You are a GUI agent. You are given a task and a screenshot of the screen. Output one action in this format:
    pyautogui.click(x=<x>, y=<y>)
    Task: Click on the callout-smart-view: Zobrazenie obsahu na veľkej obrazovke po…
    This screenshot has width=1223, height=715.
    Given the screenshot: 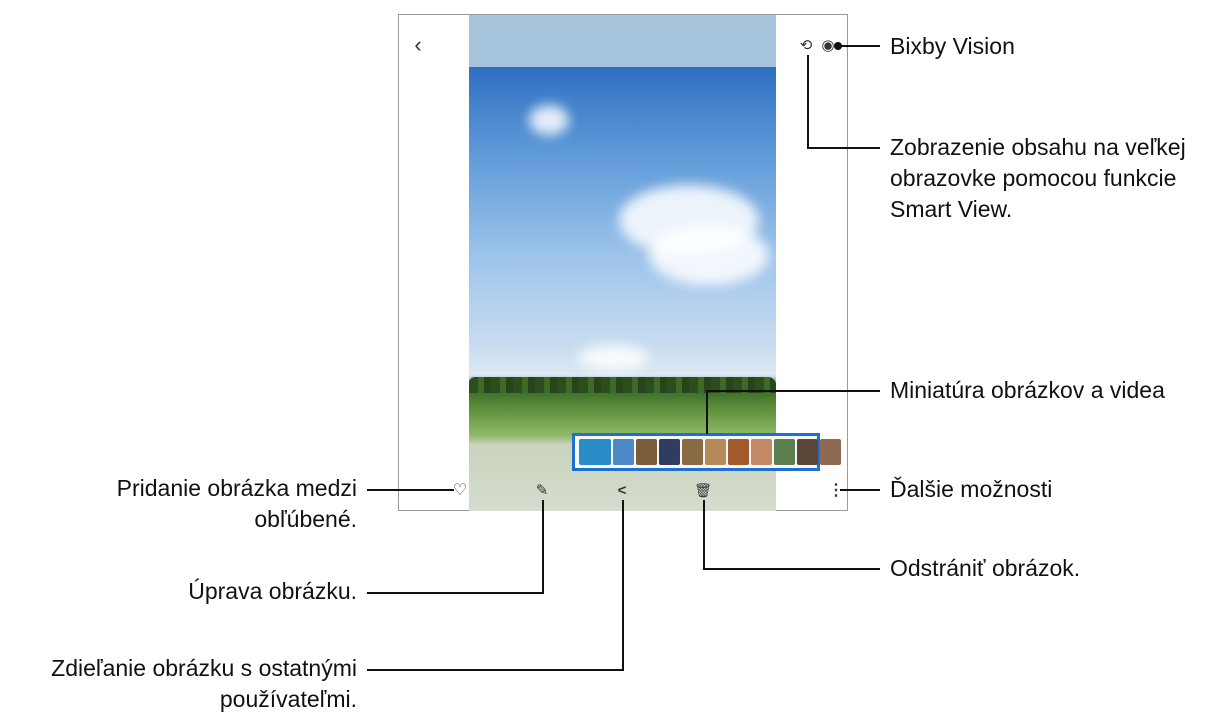 What is the action you would take?
    pyautogui.click(x=1038, y=178)
    